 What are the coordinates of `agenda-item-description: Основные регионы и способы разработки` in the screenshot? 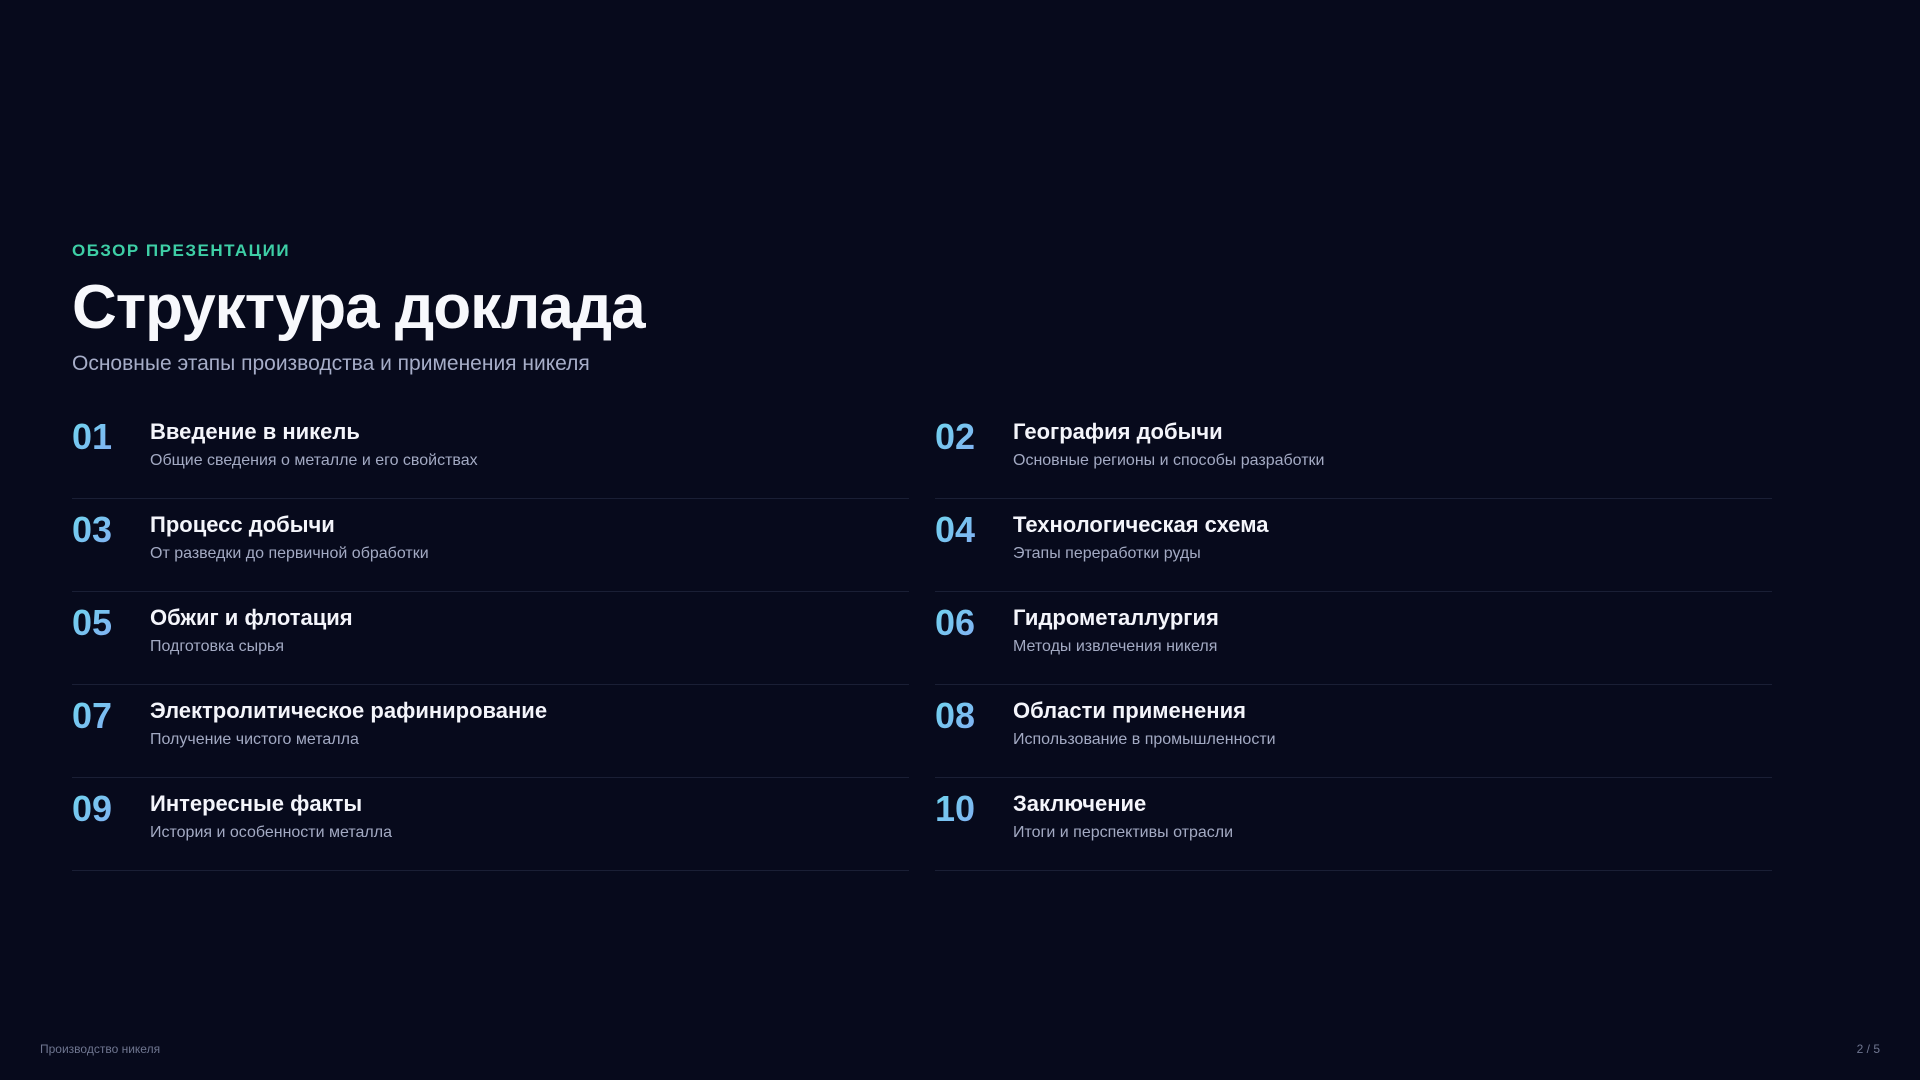 It's located at (1169, 460).